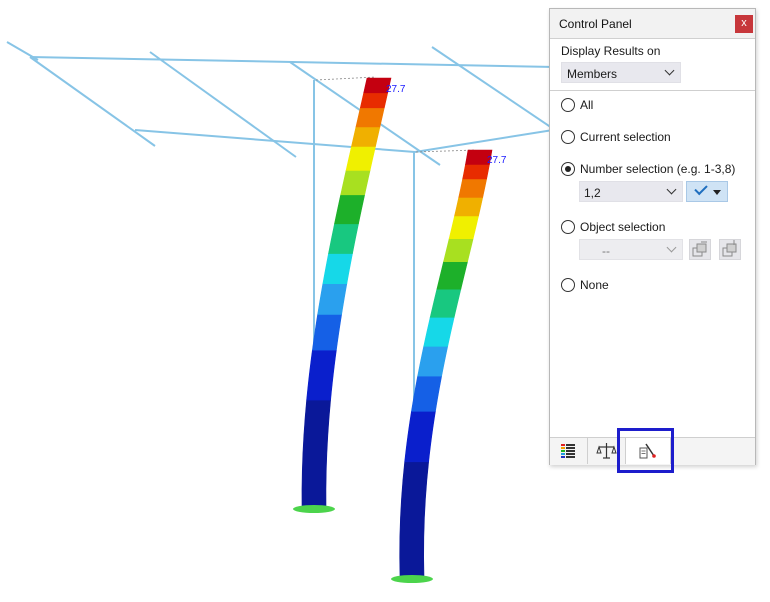 Image resolution: width=770 pixels, height=602 pixels. Describe the element at coordinates (717, 192) in the screenshot. I see `dropdown-arrow-icon` at that location.